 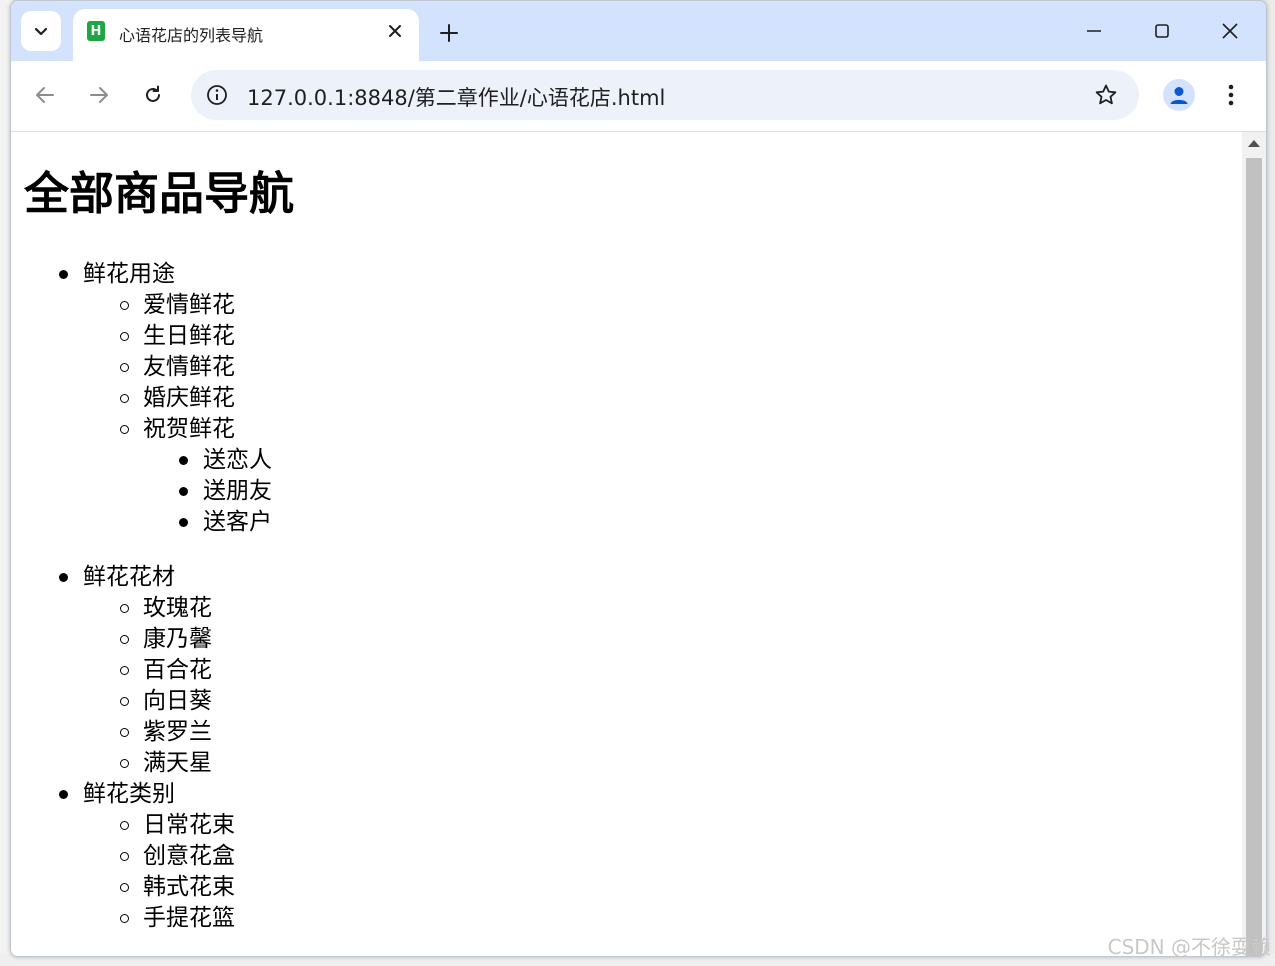 I want to click on list-item: 韩式花束, so click(x=189, y=887).